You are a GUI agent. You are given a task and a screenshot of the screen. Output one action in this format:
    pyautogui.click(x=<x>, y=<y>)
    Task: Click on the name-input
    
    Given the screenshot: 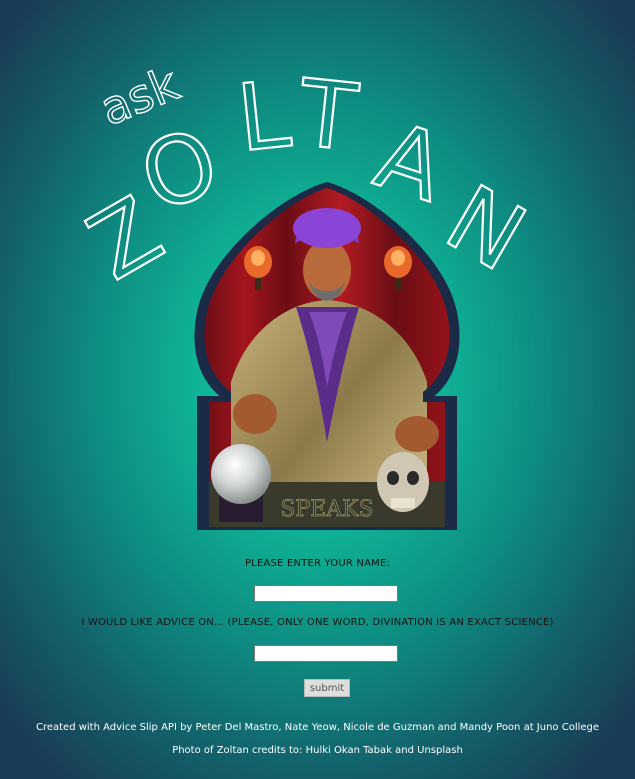 What is the action you would take?
    pyautogui.click(x=326, y=593)
    